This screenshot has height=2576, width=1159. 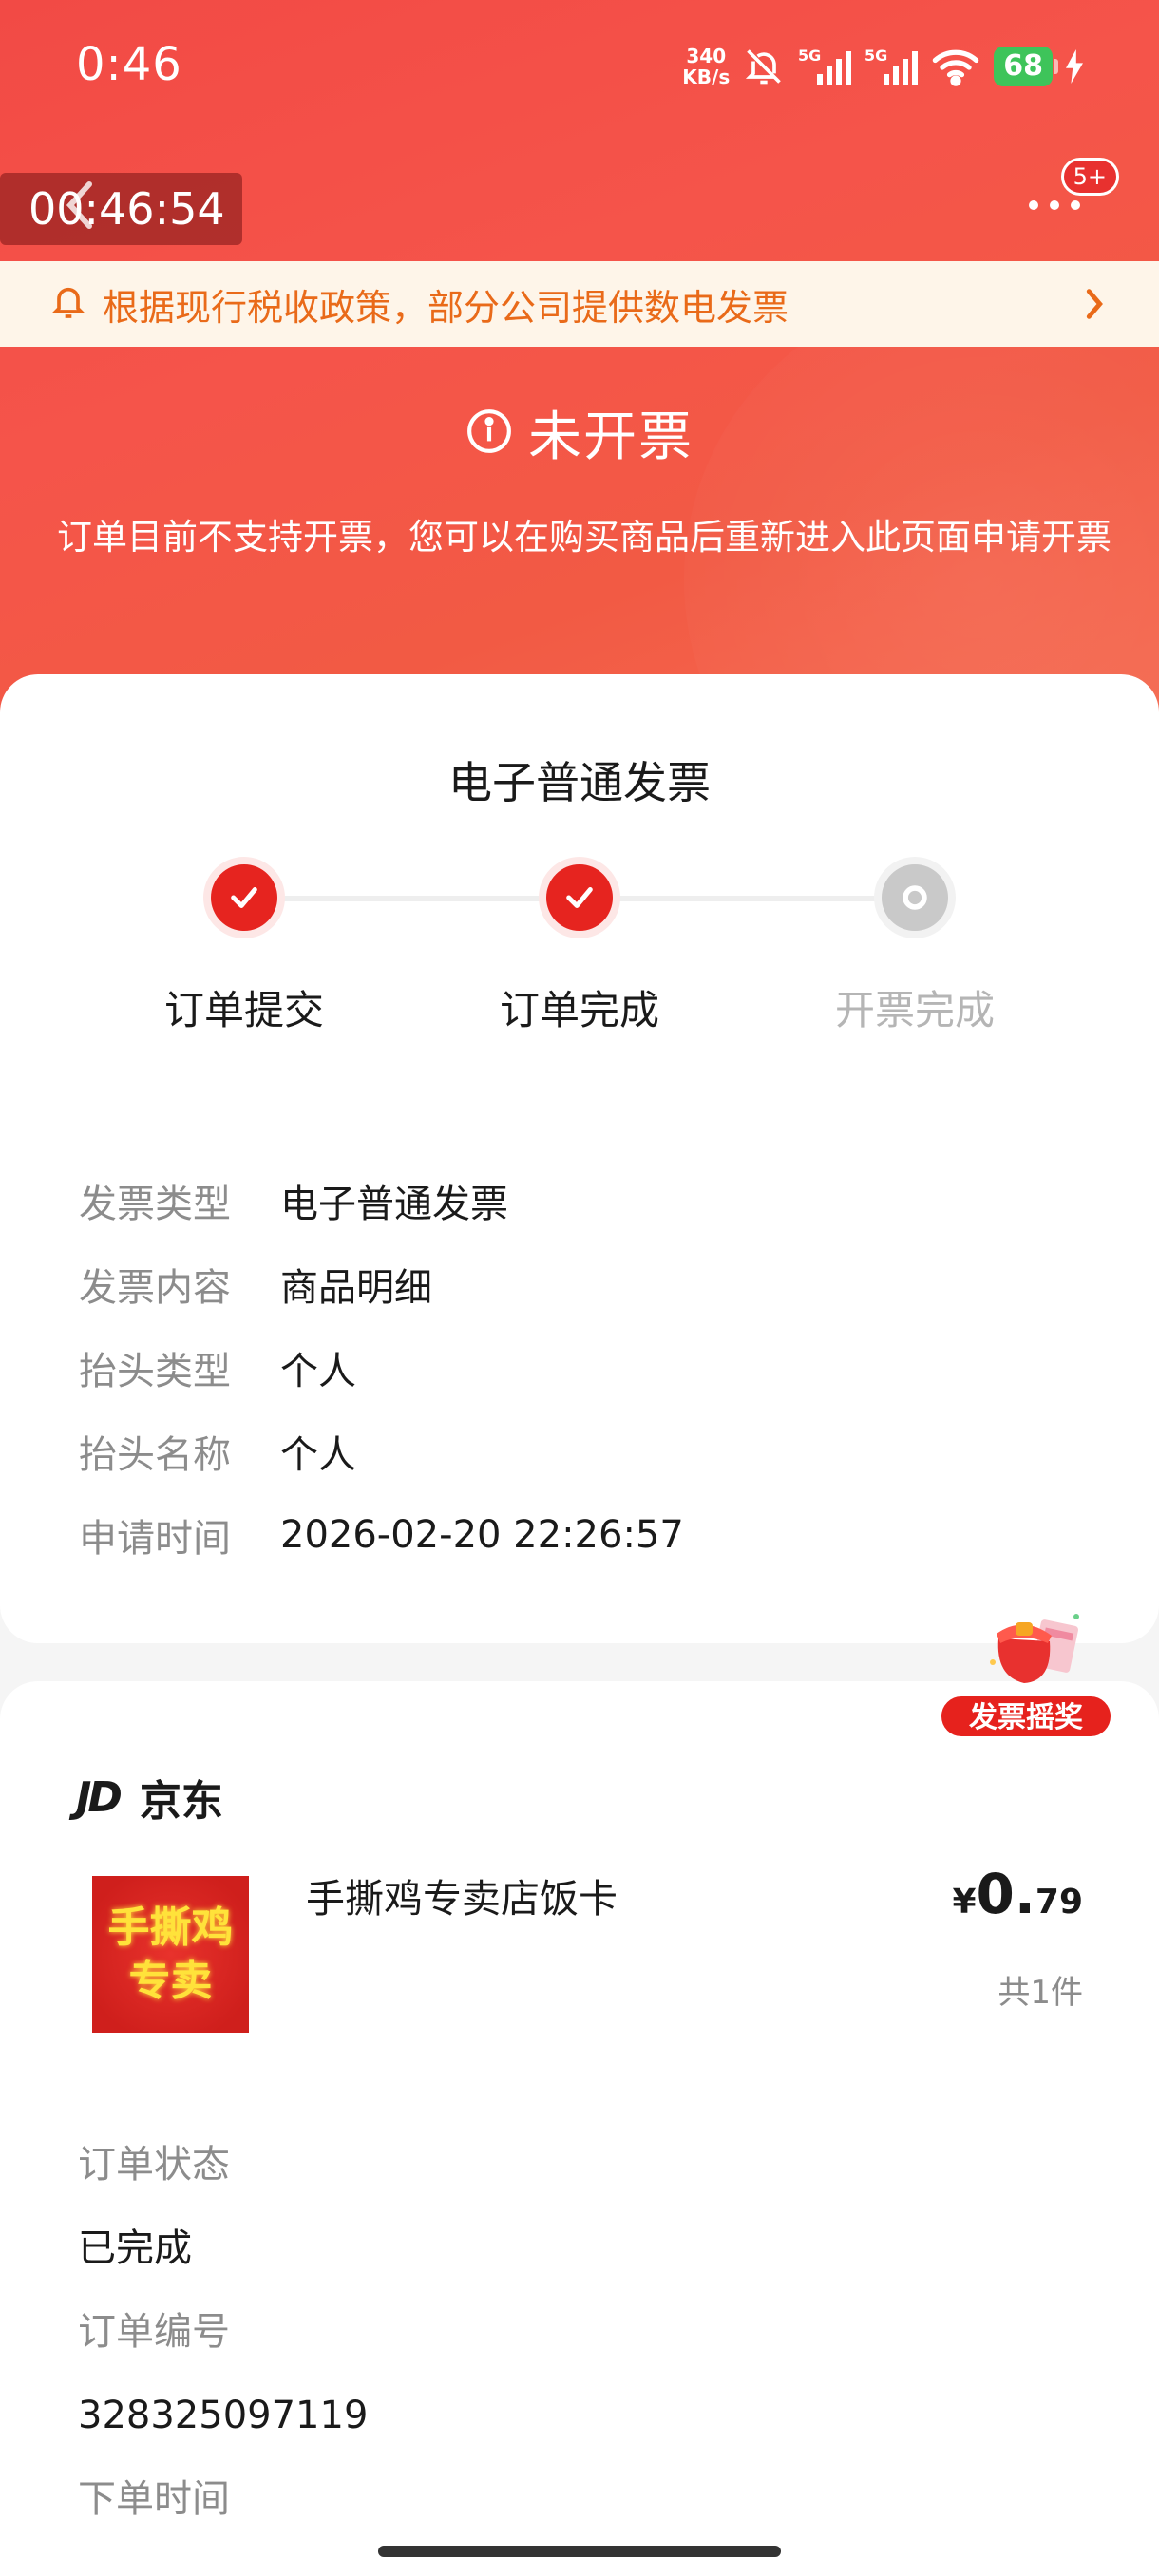 I want to click on signal-5g-icon-2: 5G, so click(x=891, y=66).